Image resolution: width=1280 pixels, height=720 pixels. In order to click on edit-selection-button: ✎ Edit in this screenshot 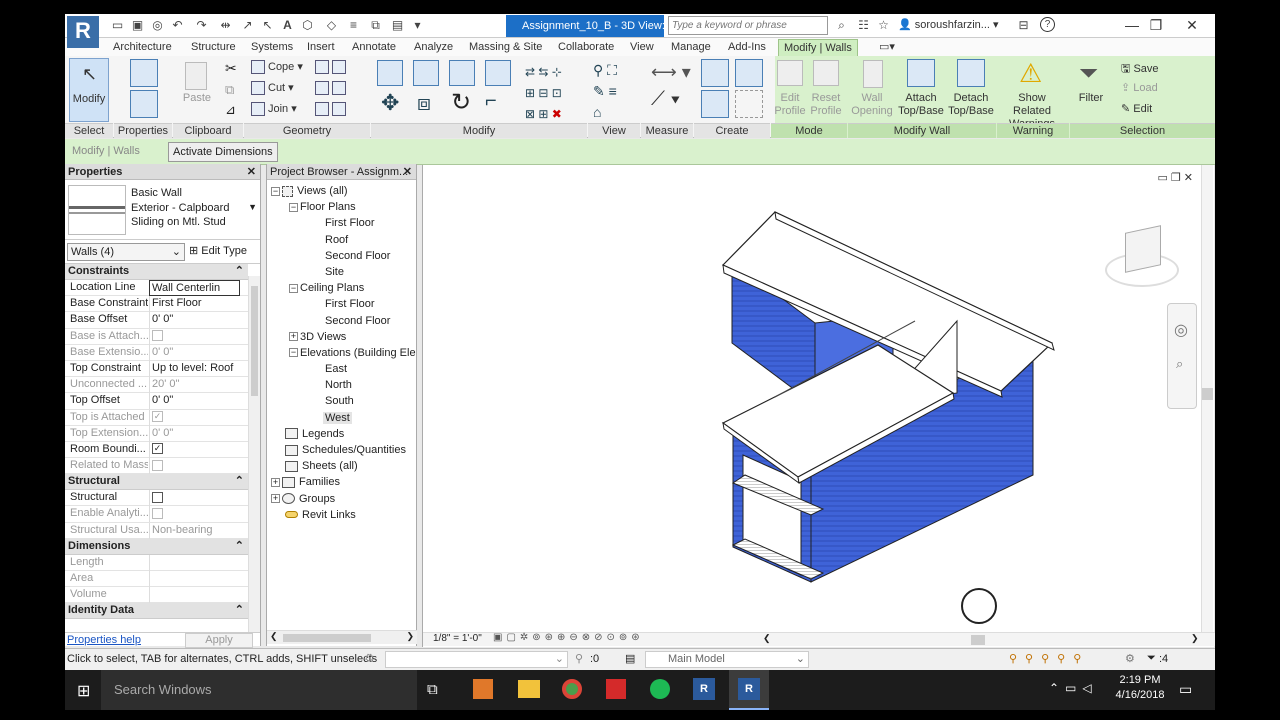, I will do `click(1136, 108)`.